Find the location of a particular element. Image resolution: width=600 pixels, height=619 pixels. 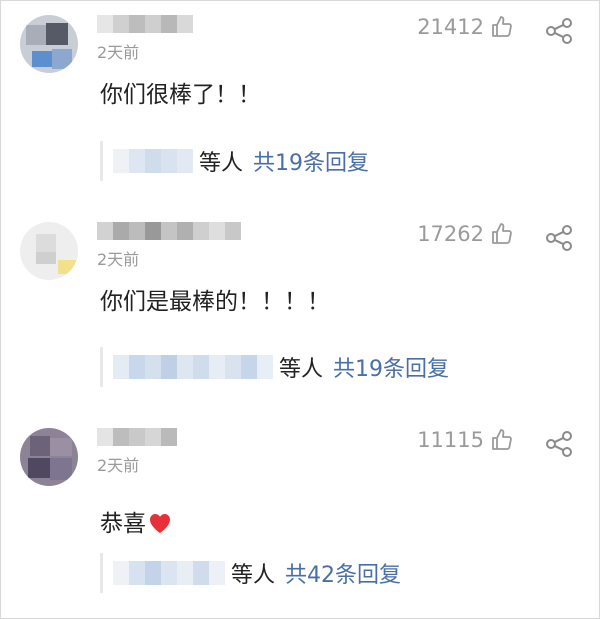

like-count: 21412 is located at coordinates (450, 27).